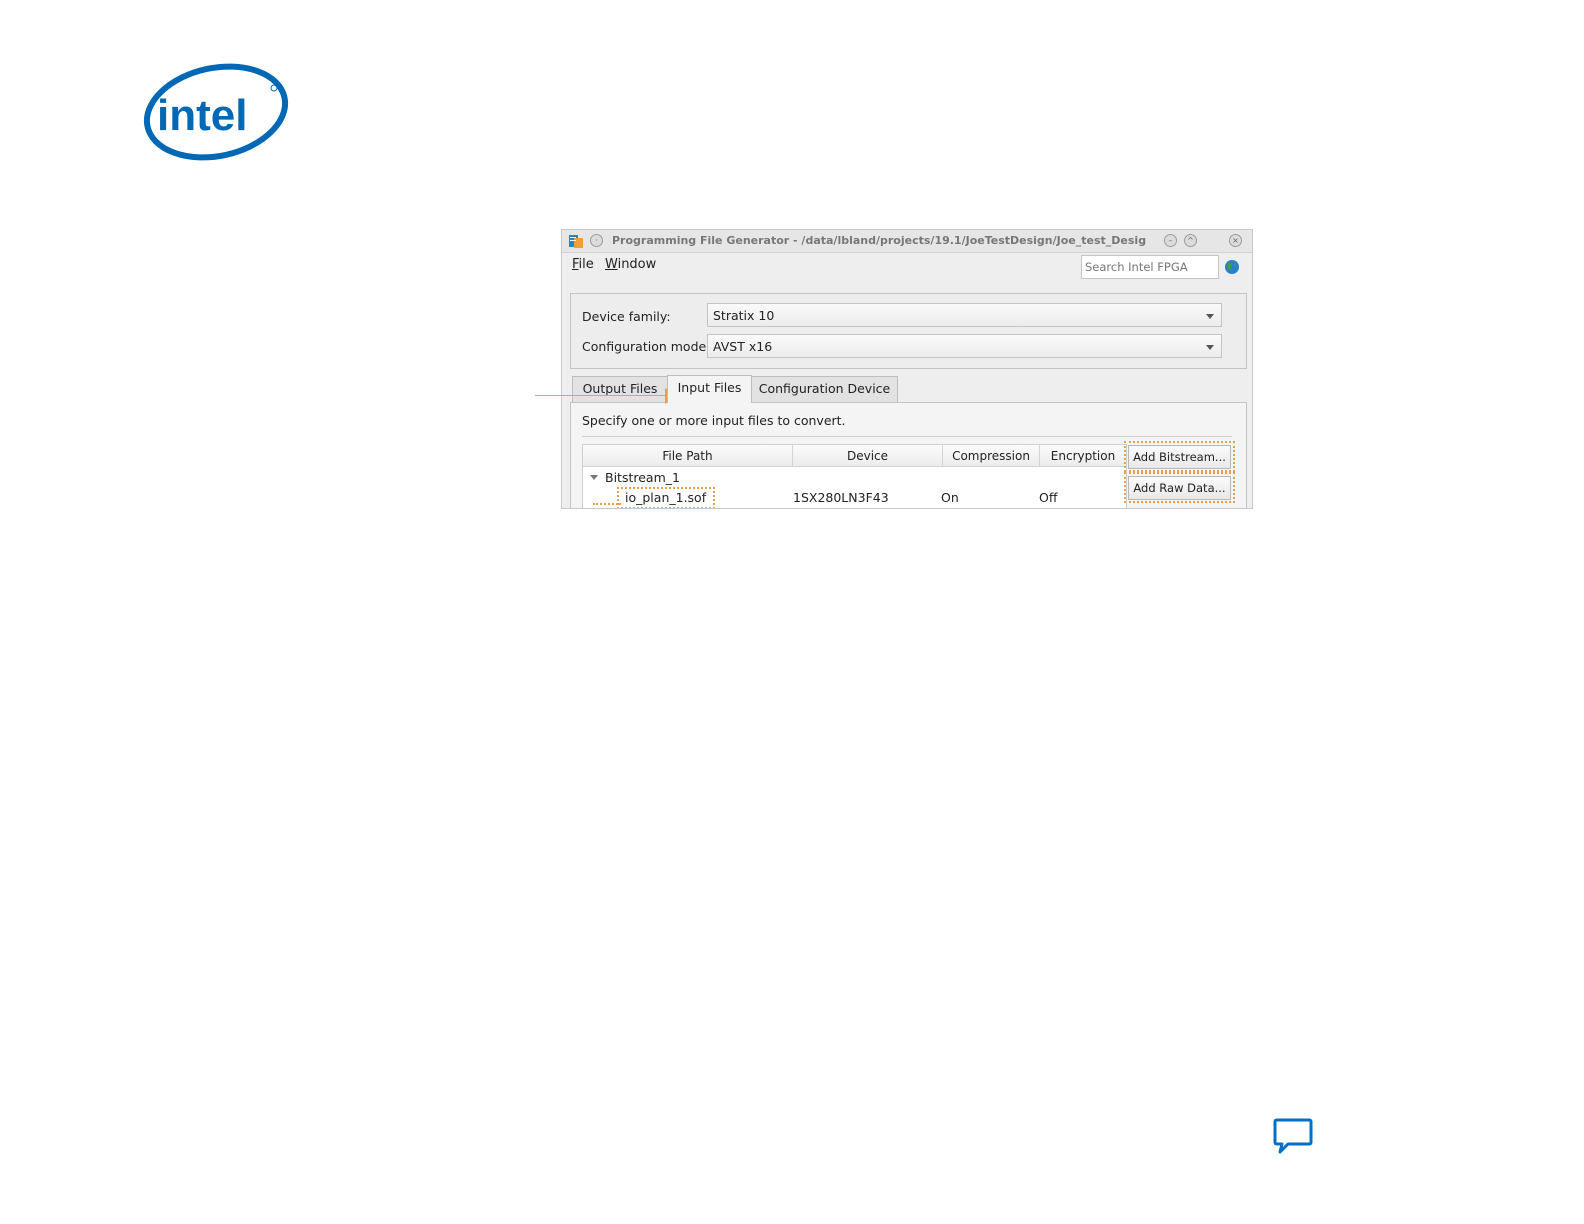 The width and height of the screenshot is (1584, 1224). What do you see at coordinates (841, 497) in the screenshot?
I see `row-device: 1SX280LN3F43` at bounding box center [841, 497].